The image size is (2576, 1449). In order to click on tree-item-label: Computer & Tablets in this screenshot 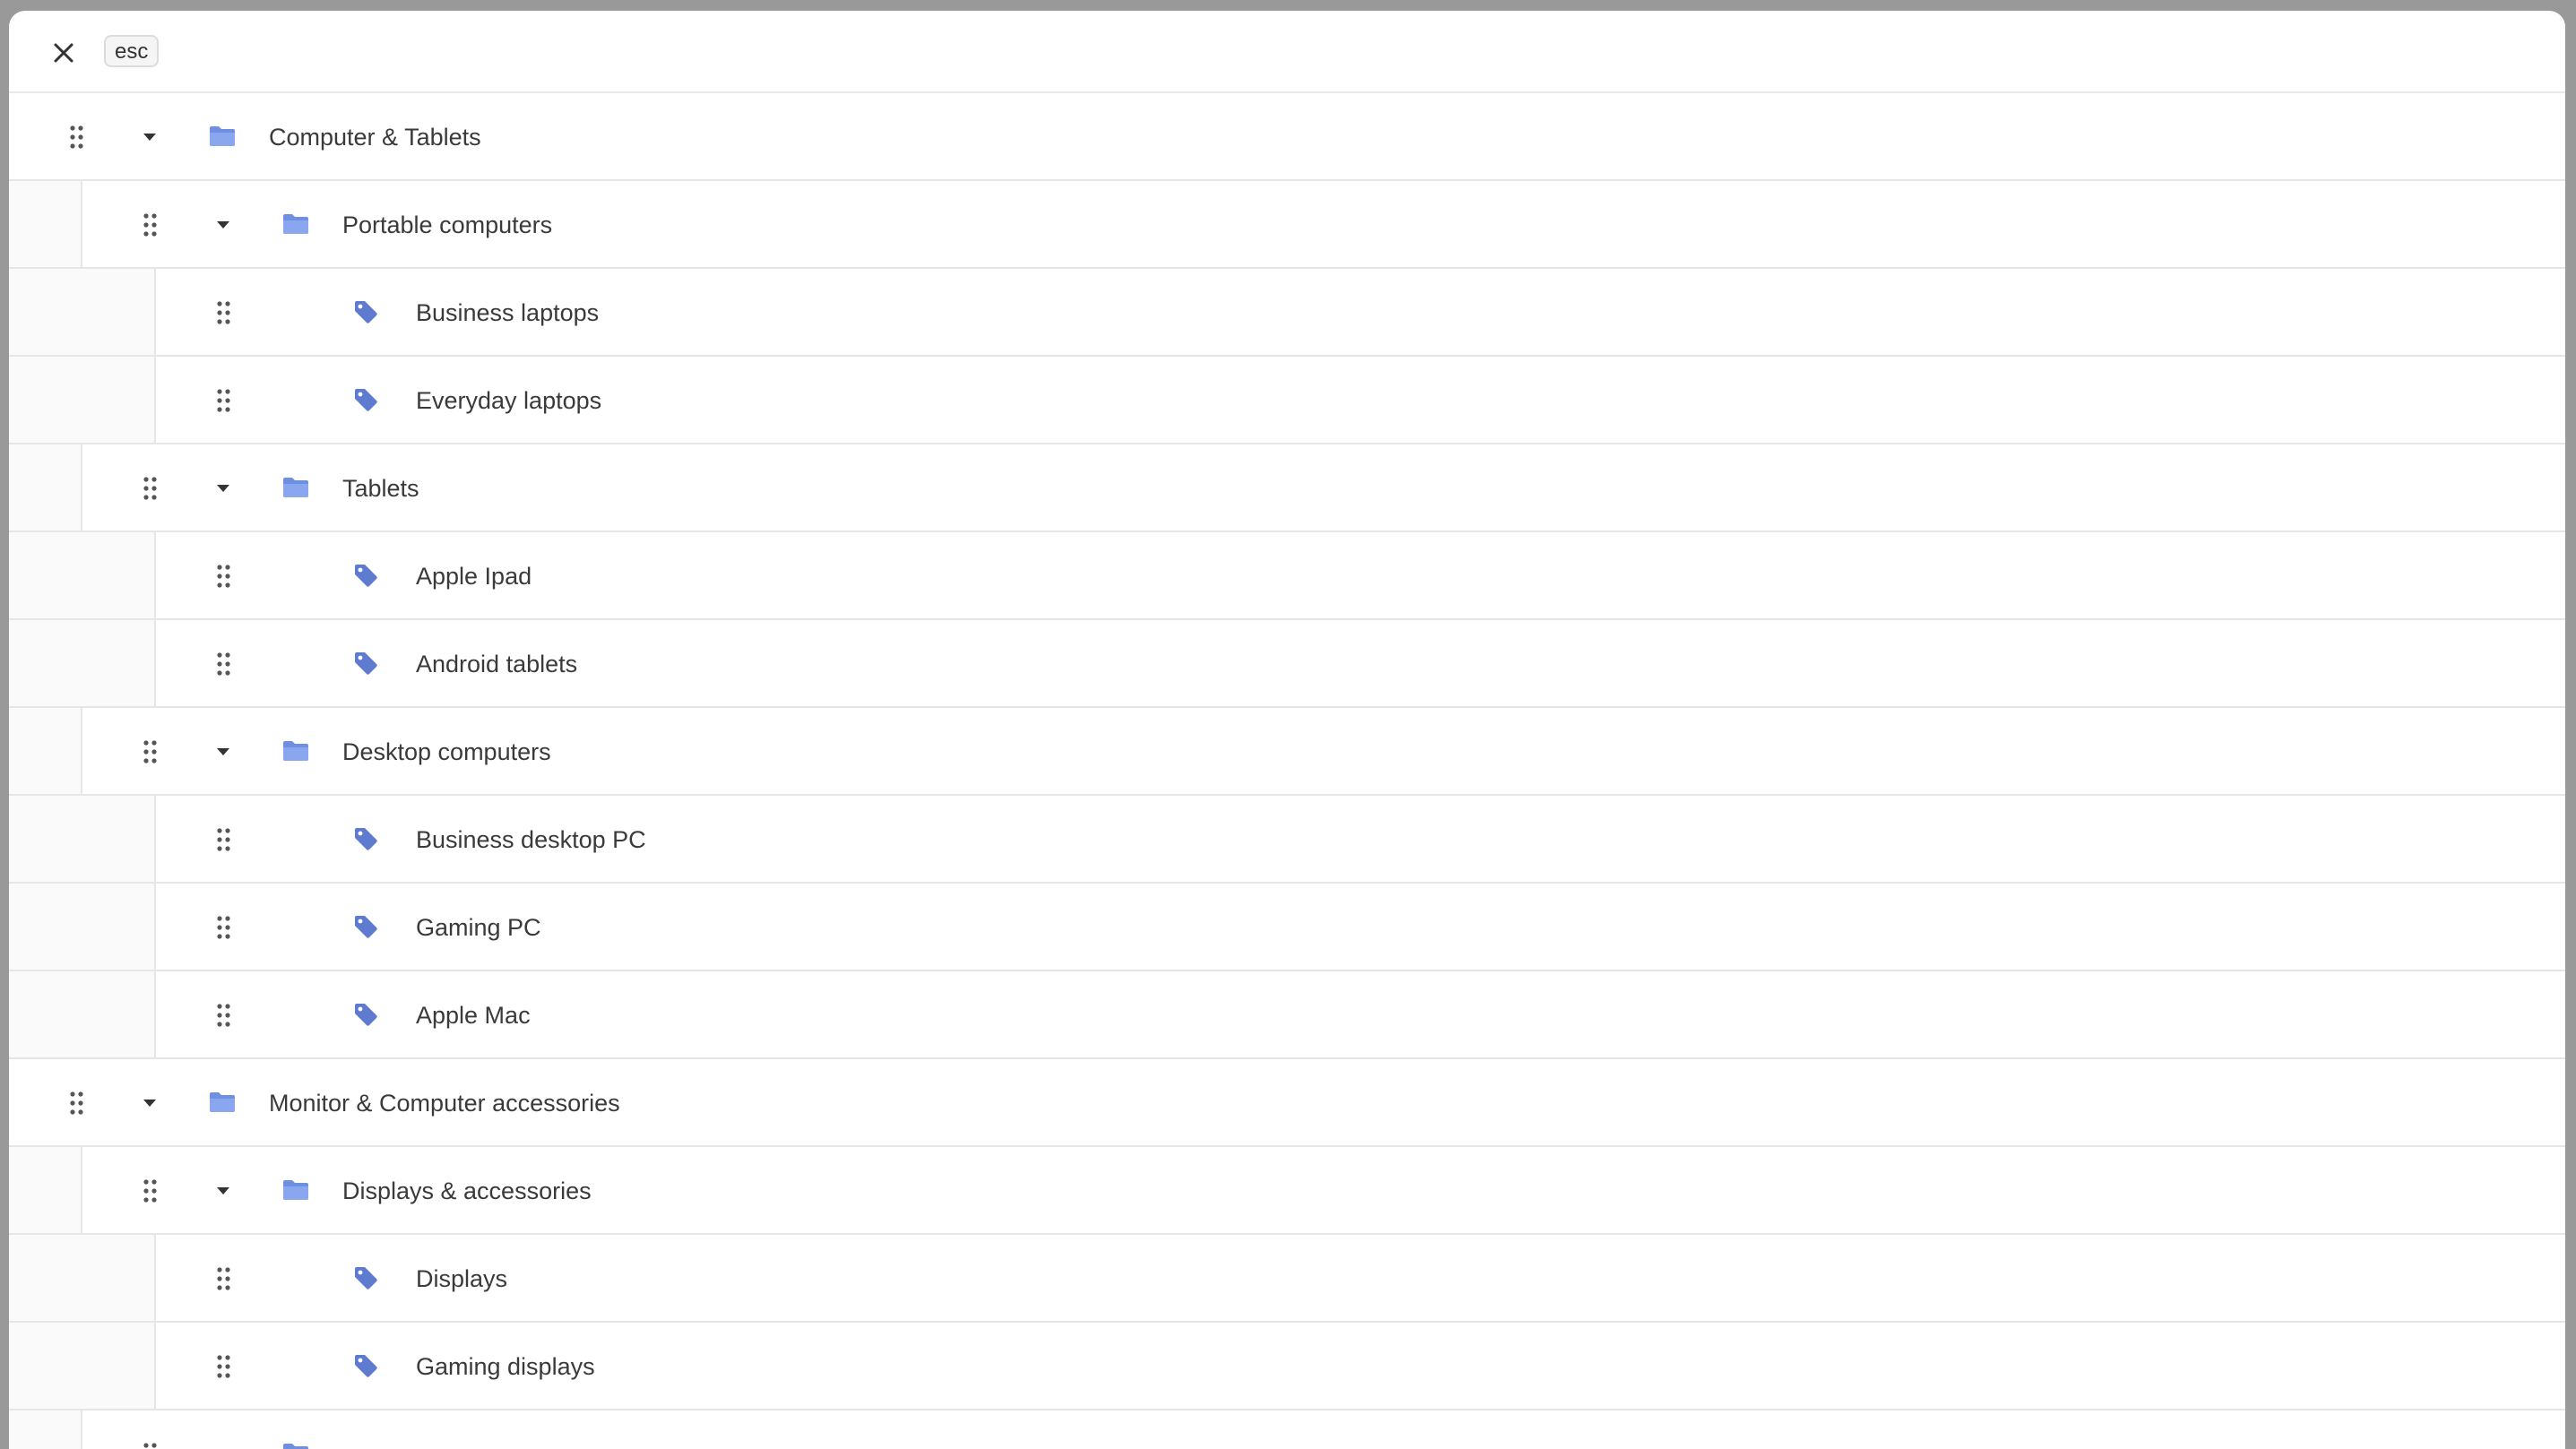, I will do `click(375, 137)`.